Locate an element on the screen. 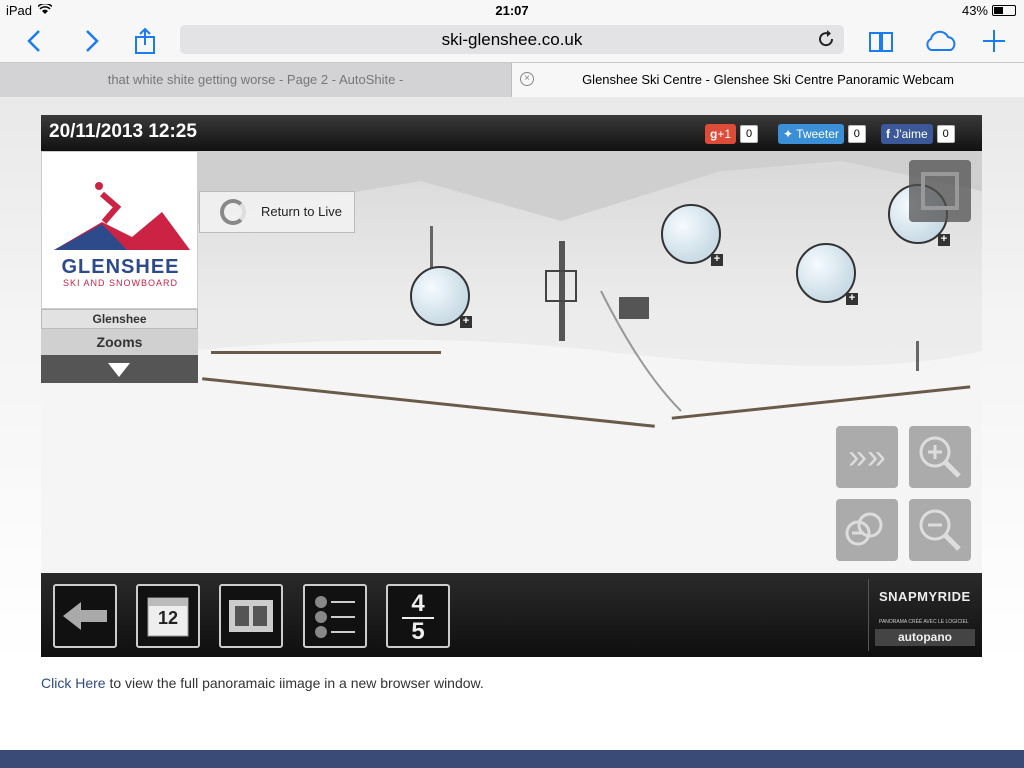  loading-spinner-icon is located at coordinates (233, 212).